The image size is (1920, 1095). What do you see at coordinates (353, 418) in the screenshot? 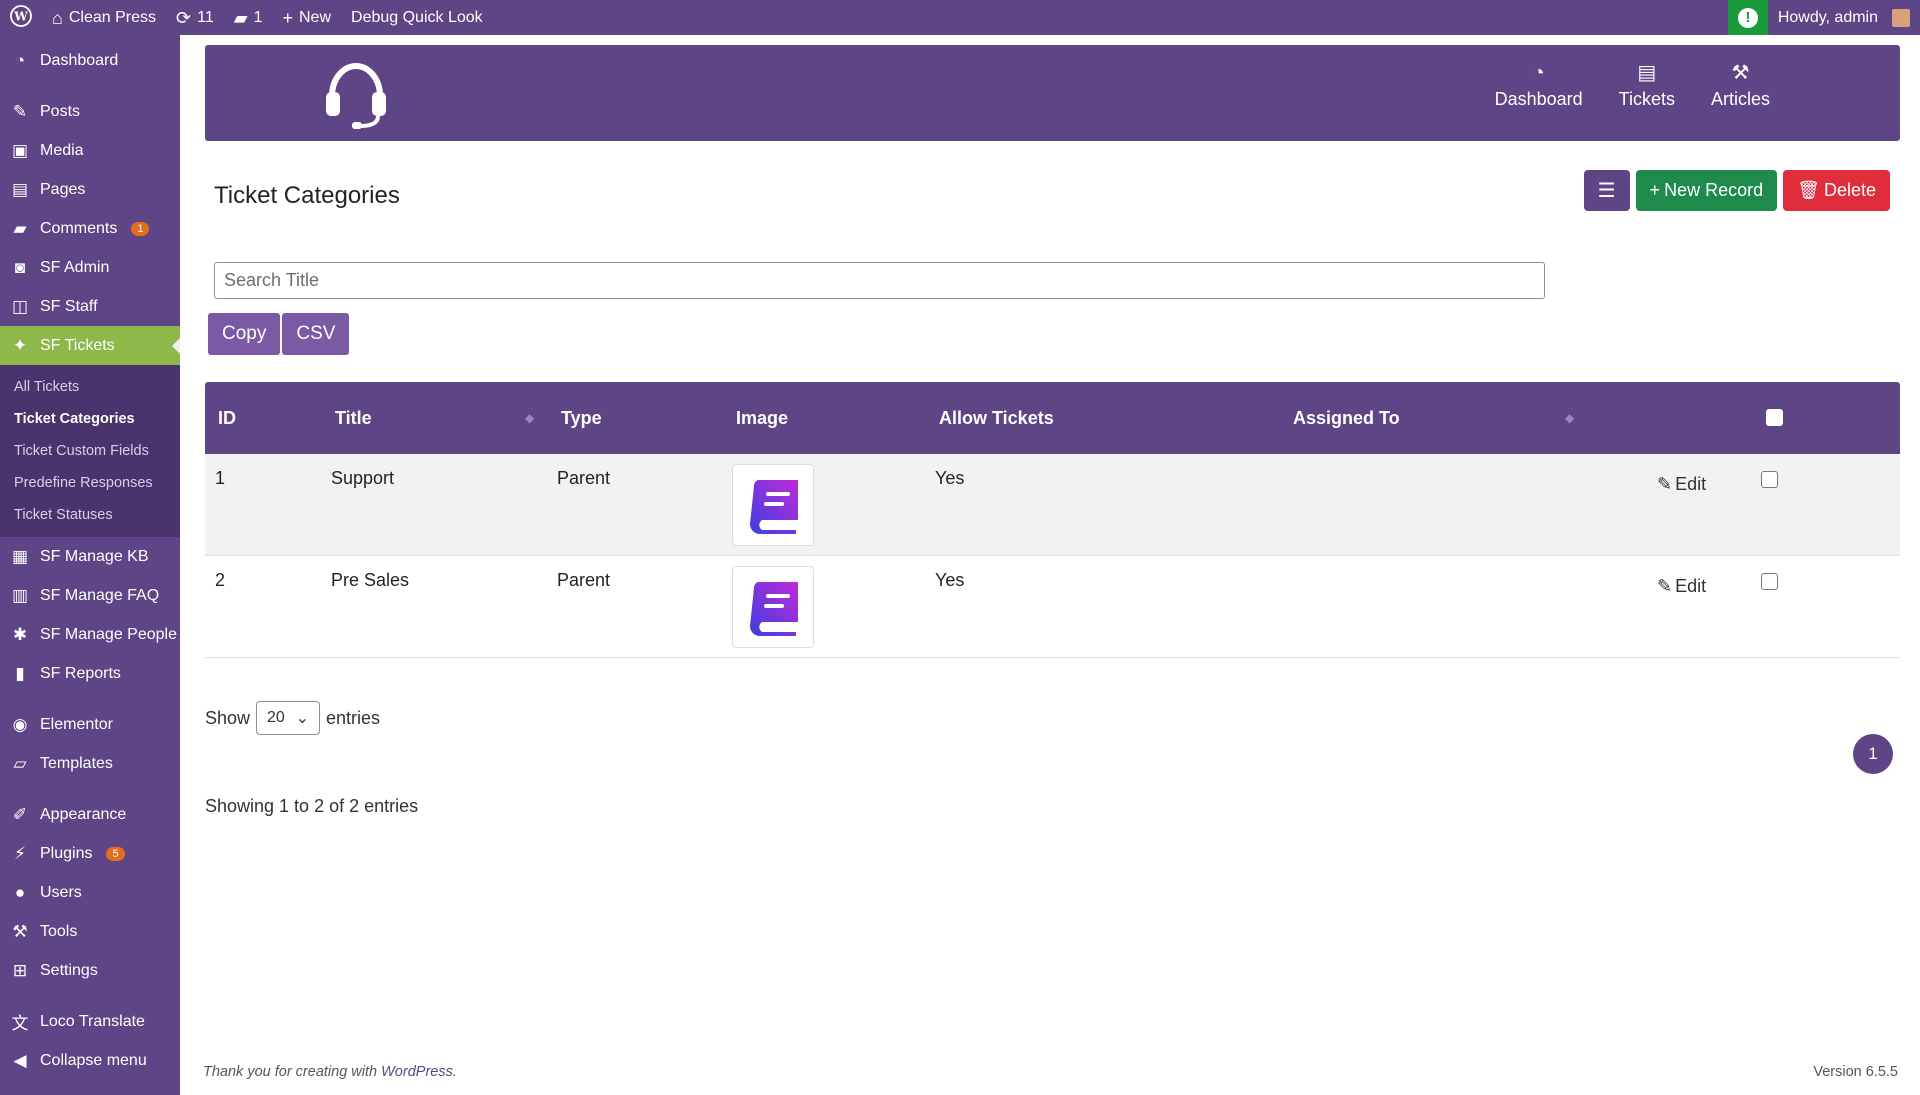
I see `header-title: Title` at bounding box center [353, 418].